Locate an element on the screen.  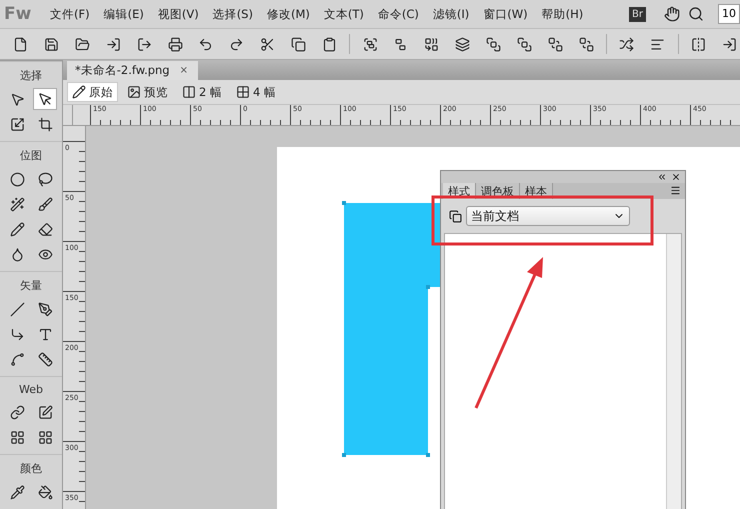
folder-icon is located at coordinates (82, 44).